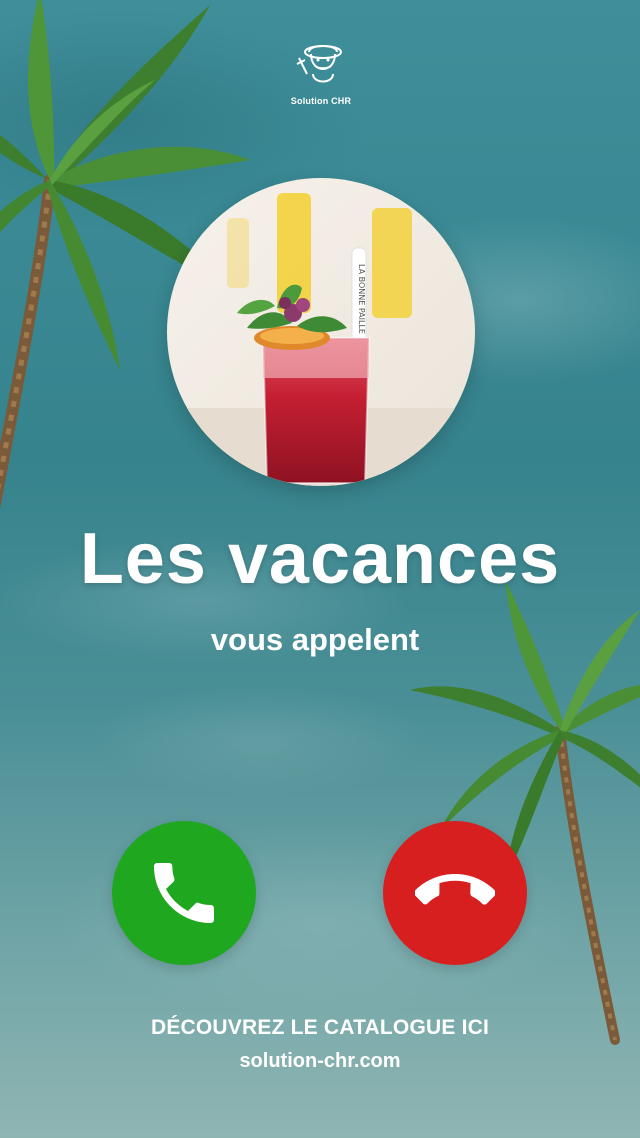 The width and height of the screenshot is (640, 1138). I want to click on mascot-icon, so click(319, 64).